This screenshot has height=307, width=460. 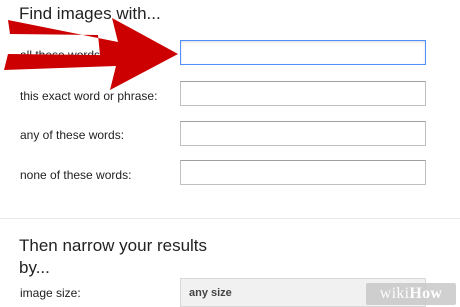 What do you see at coordinates (303, 133) in the screenshot?
I see `any-of-these-words-input` at bounding box center [303, 133].